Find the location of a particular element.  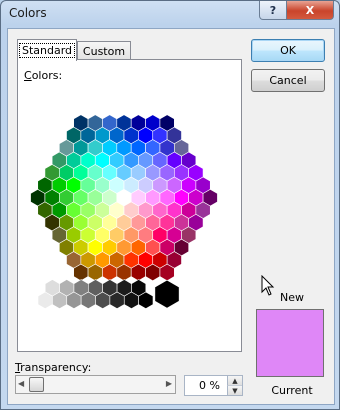

spin-up-button: ▲ is located at coordinates (234, 381).